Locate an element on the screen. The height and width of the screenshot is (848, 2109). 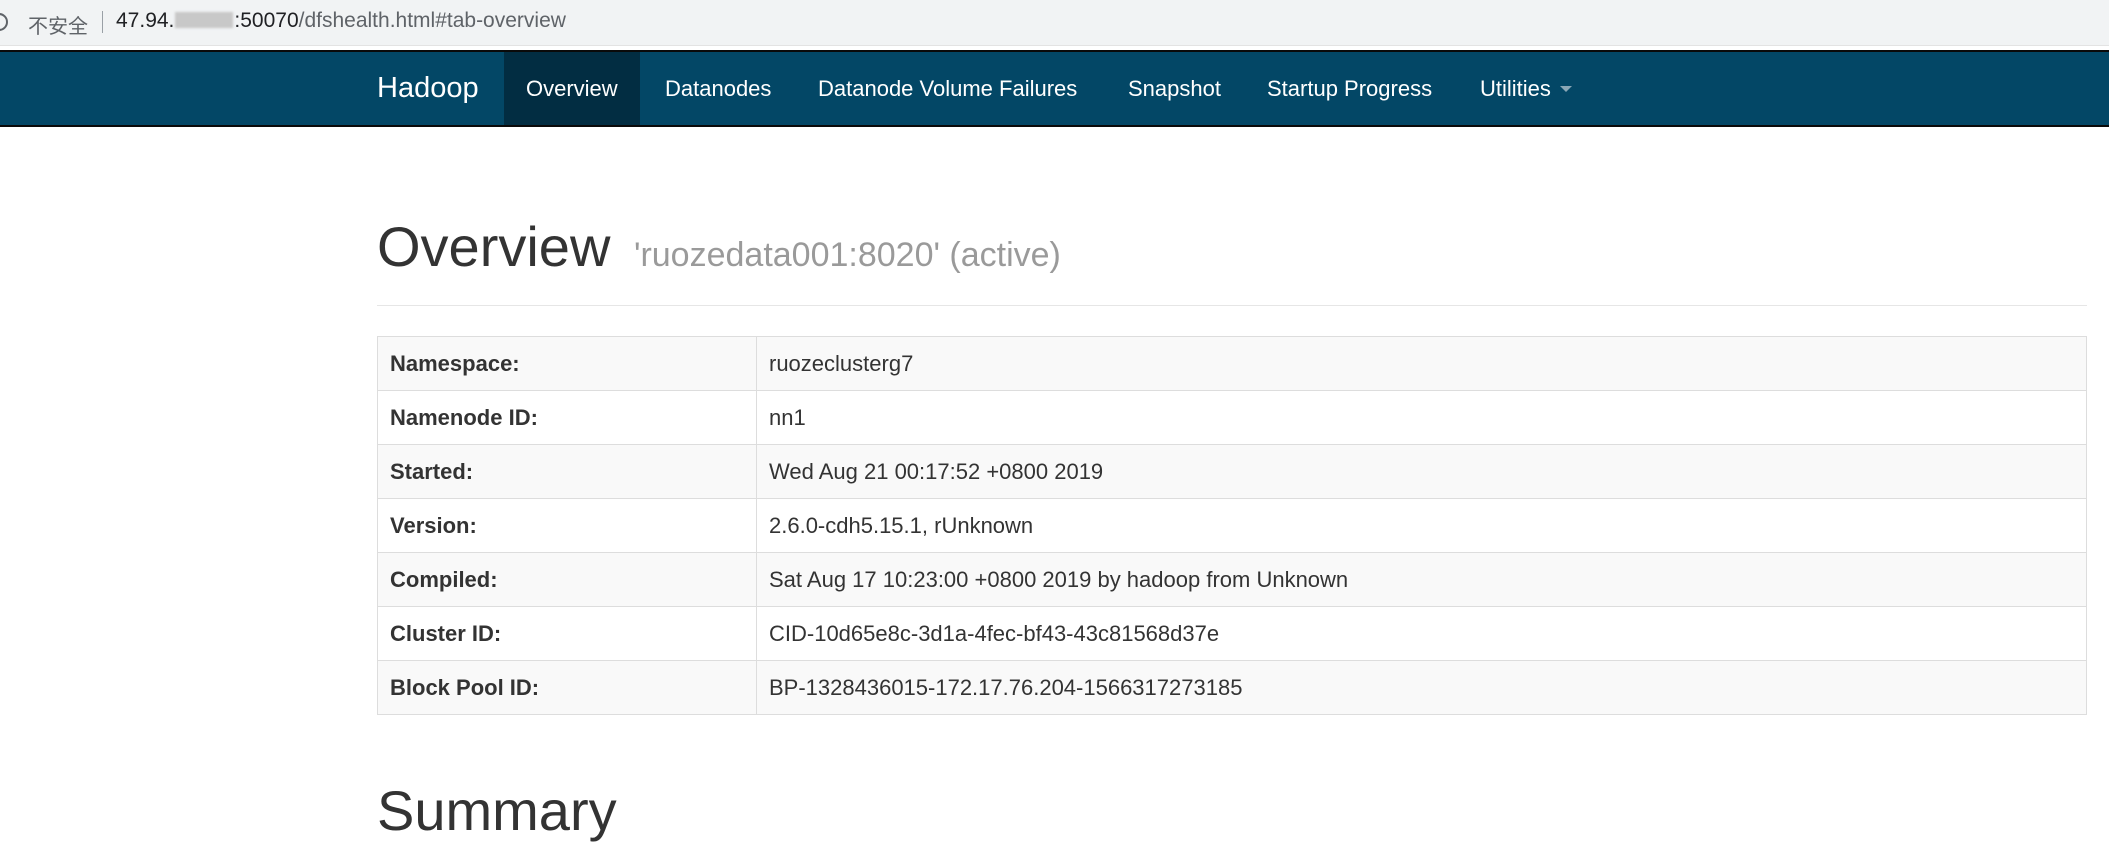
url-field: 47.94. :50070/dfshealth.html#tab-overview is located at coordinates (341, 21).